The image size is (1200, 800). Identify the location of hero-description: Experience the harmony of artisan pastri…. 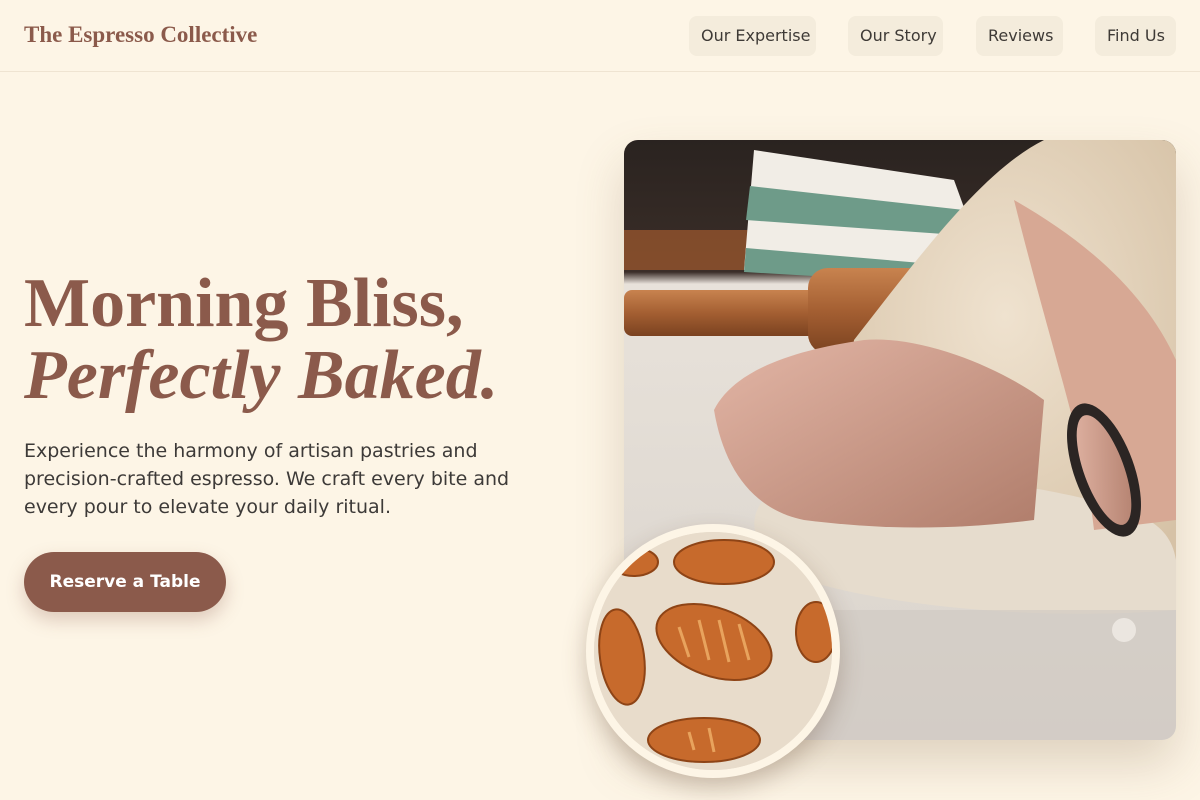
(267, 479).